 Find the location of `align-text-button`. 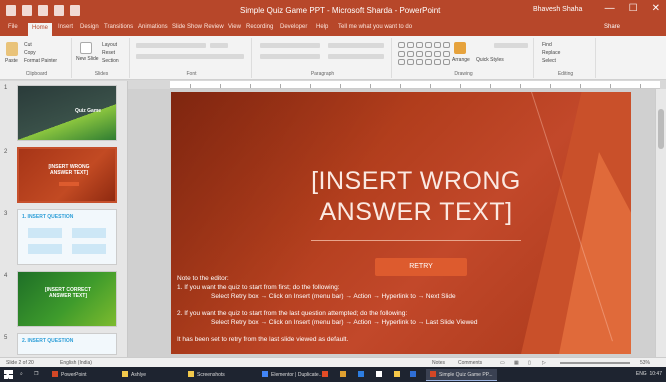

align-text-button is located at coordinates (356, 56).